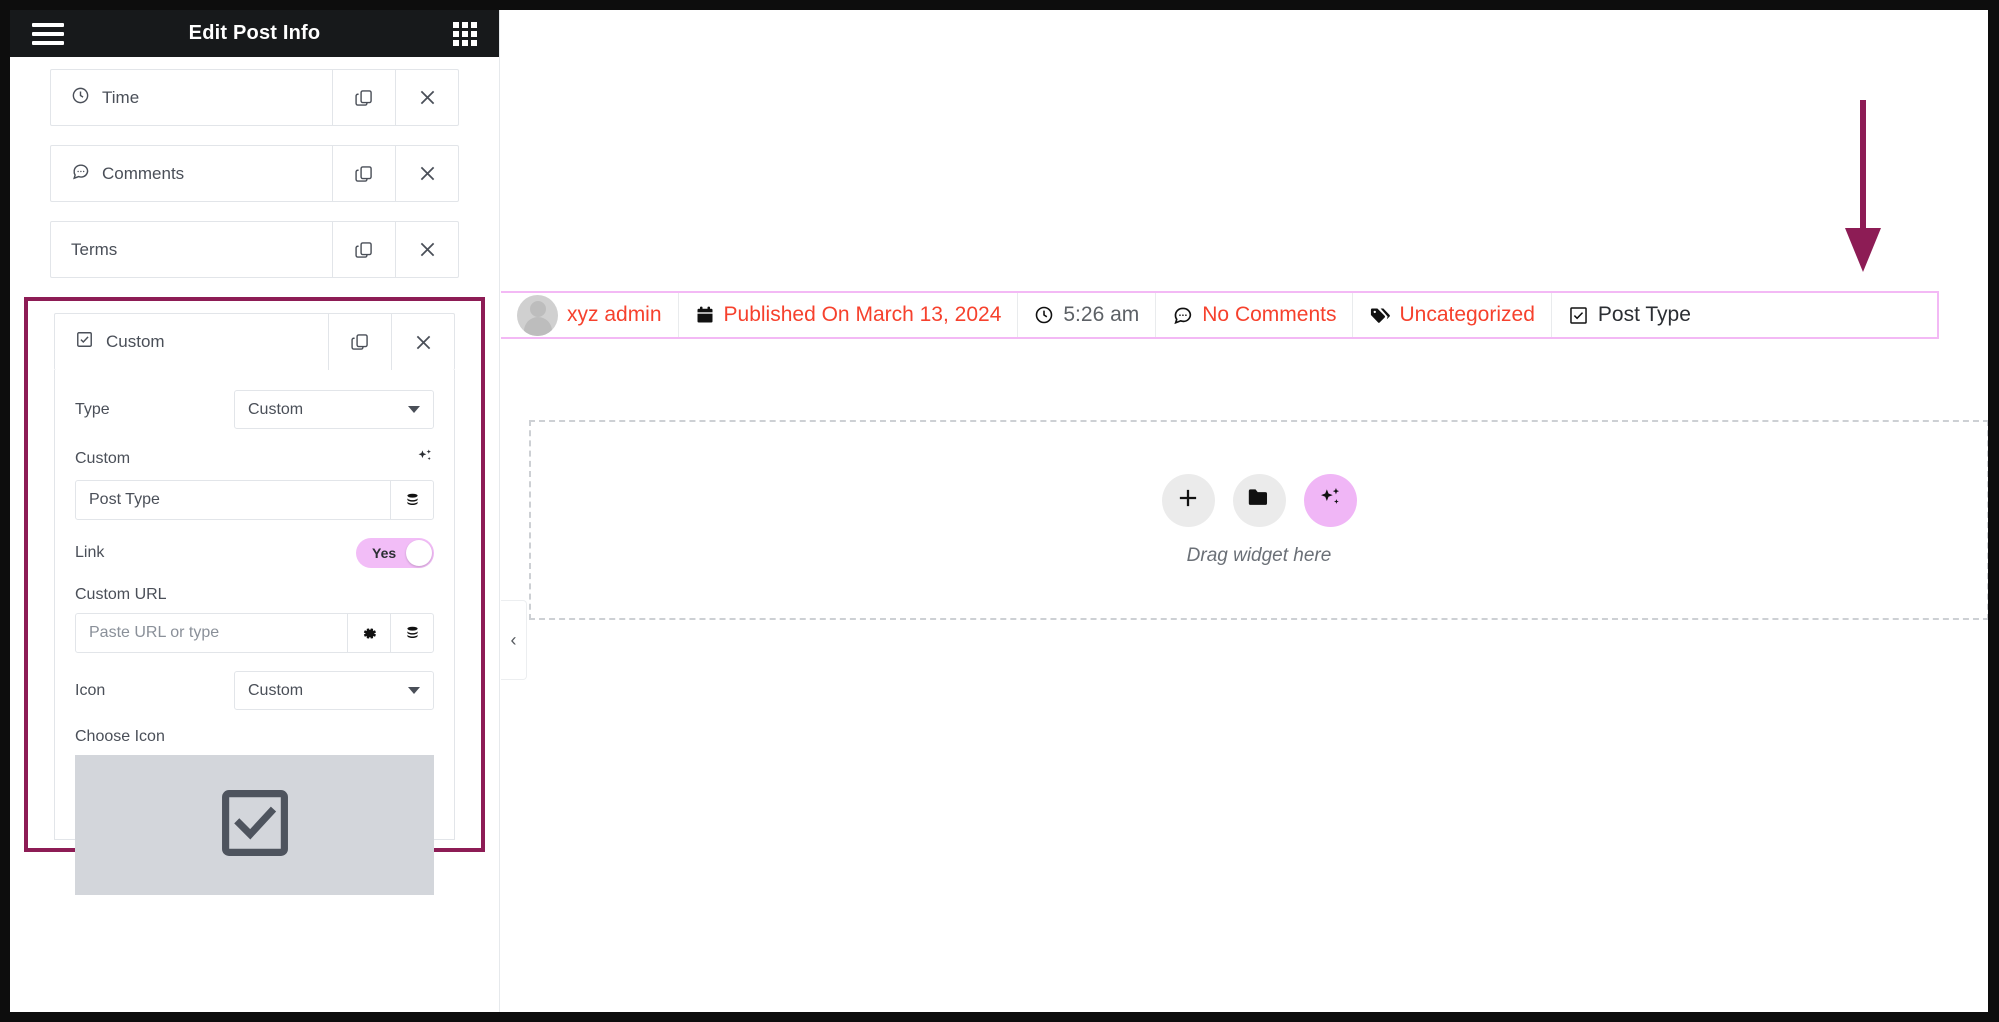 This screenshot has height=1022, width=1999. What do you see at coordinates (191, 97) in the screenshot?
I see `repeater-item-title: Time` at bounding box center [191, 97].